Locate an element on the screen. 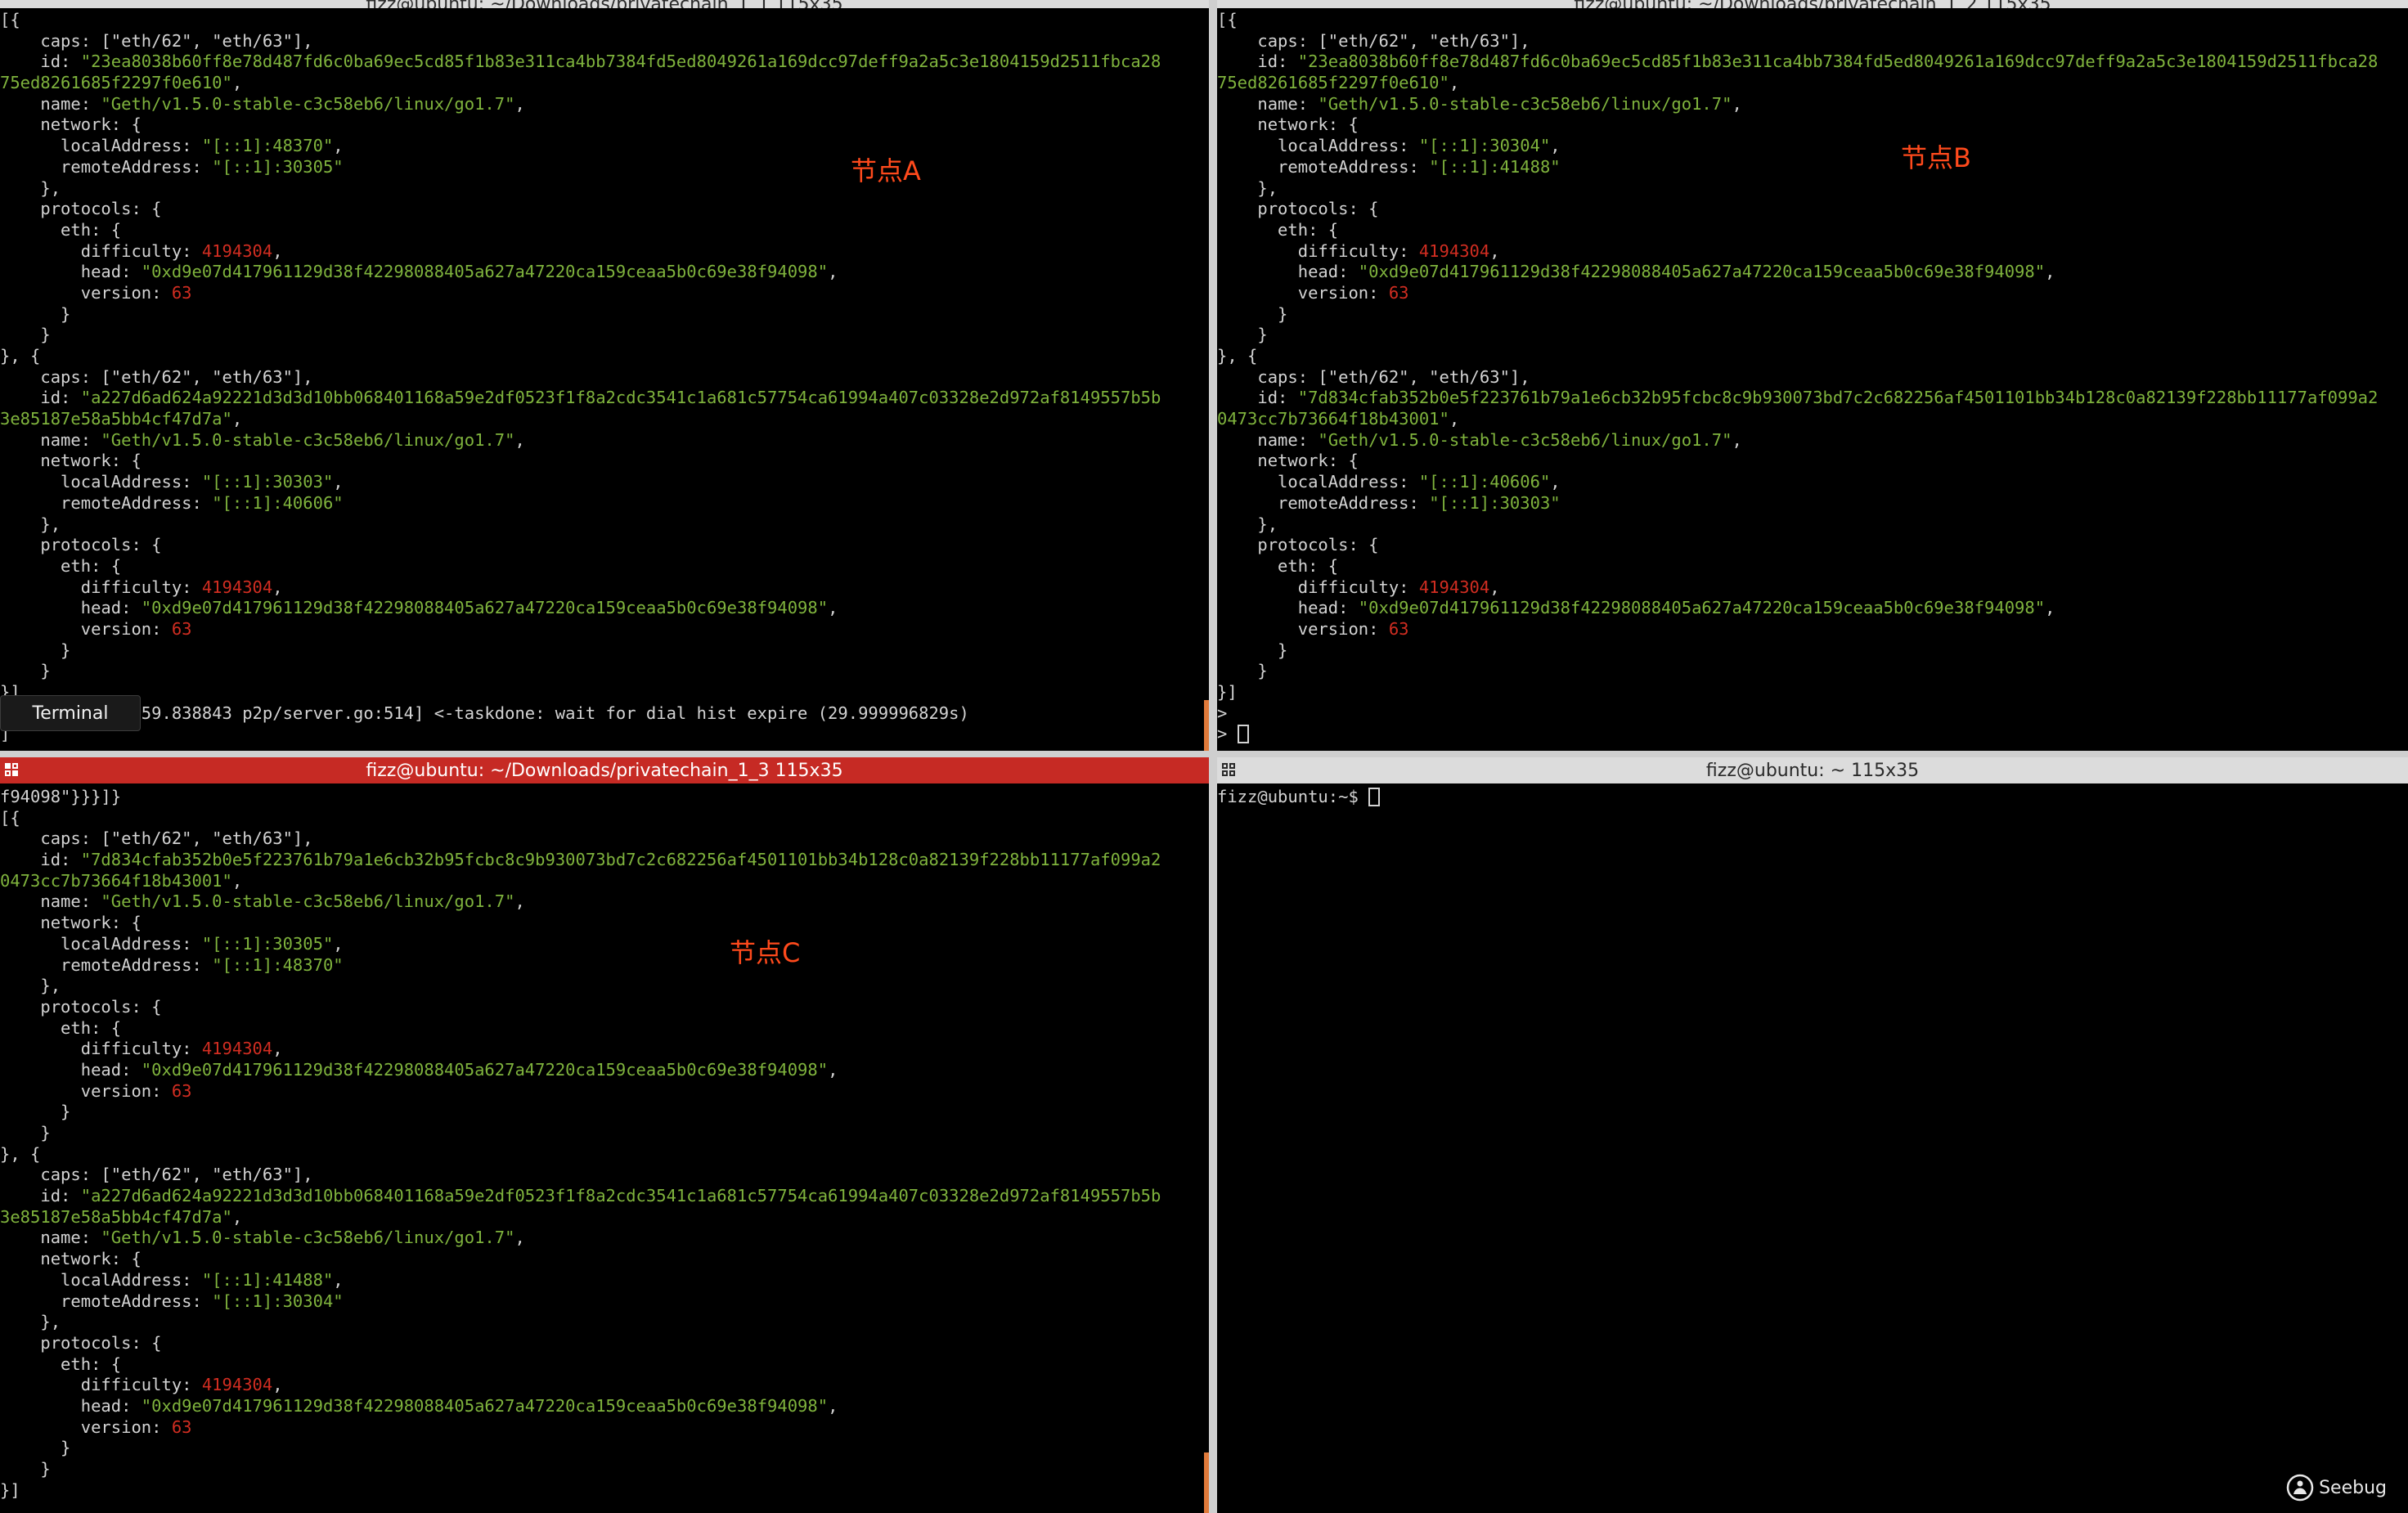 Image resolution: width=2408 pixels, height=1513 pixels. terminal-text: "[::1]:48370" is located at coordinates (278, 965).